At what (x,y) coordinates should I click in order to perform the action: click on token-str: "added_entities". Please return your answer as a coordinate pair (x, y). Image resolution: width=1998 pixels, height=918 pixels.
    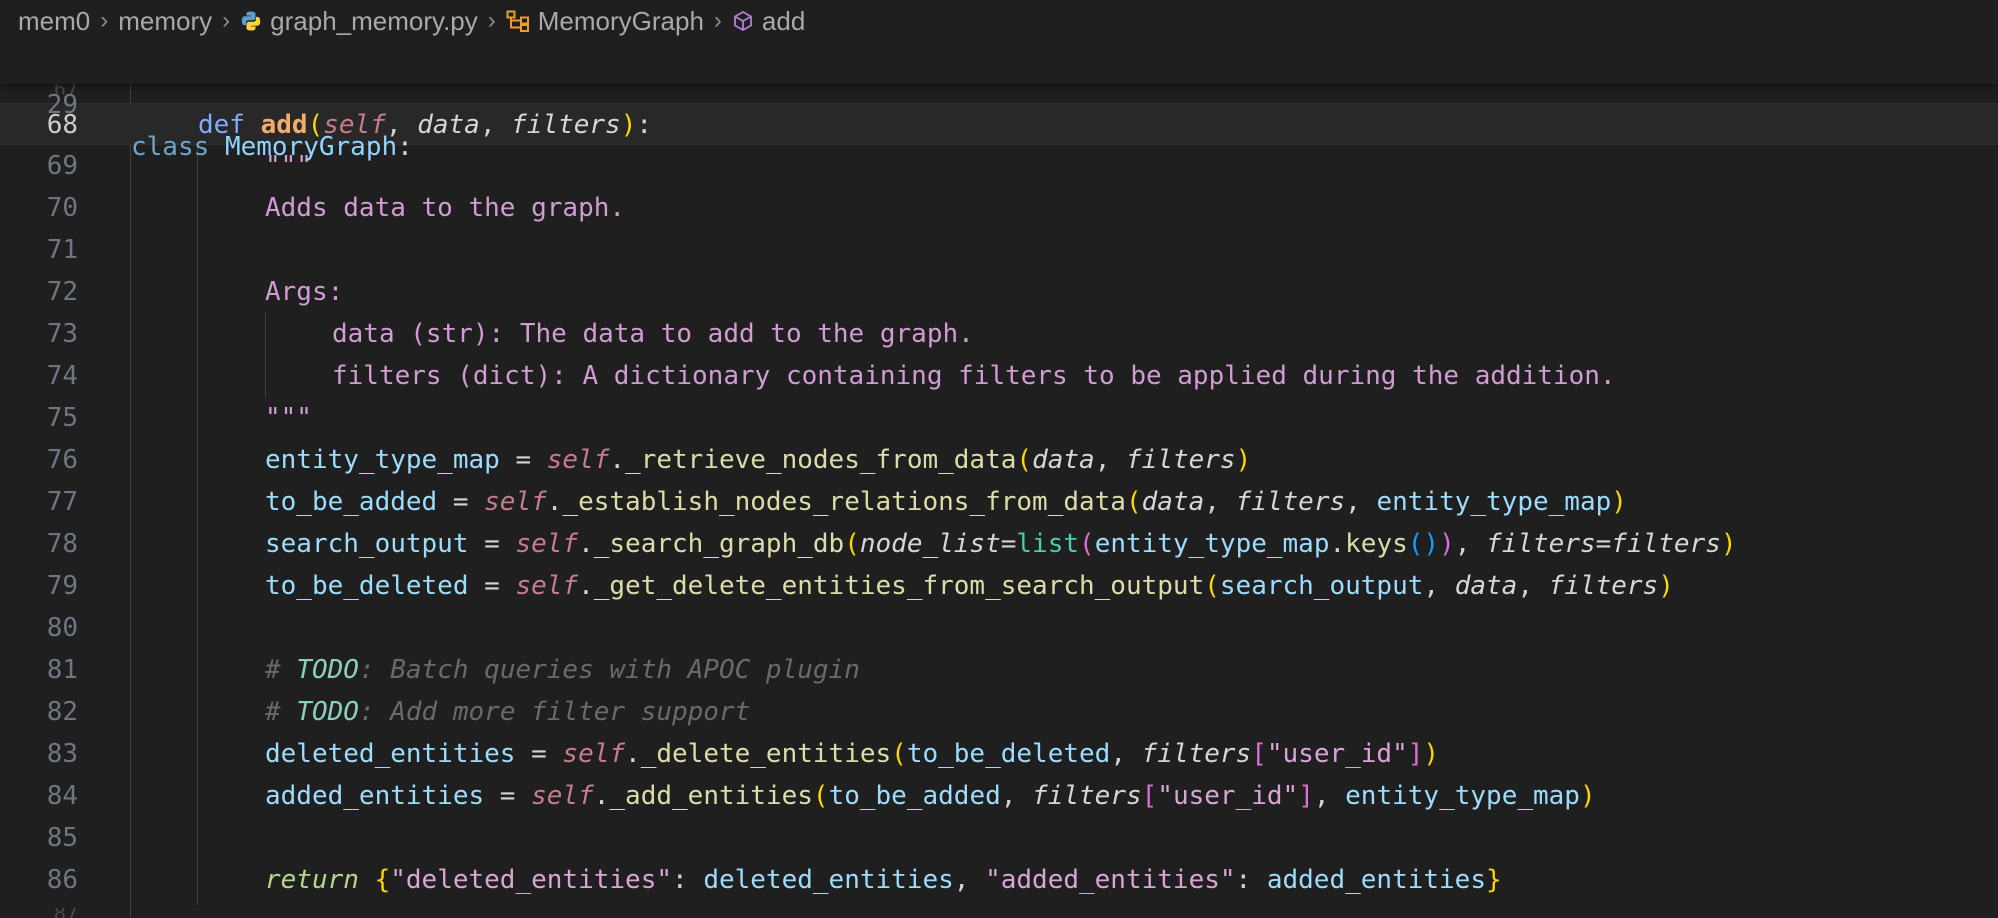
    Looking at the image, I should click on (1110, 880).